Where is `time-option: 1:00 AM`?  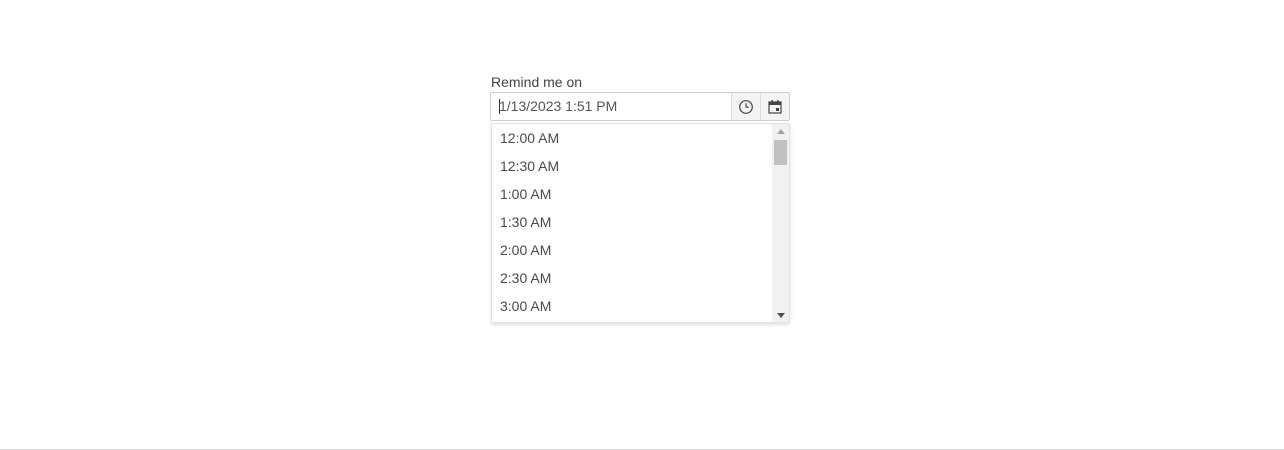
time-option: 1:00 AM is located at coordinates (632, 194).